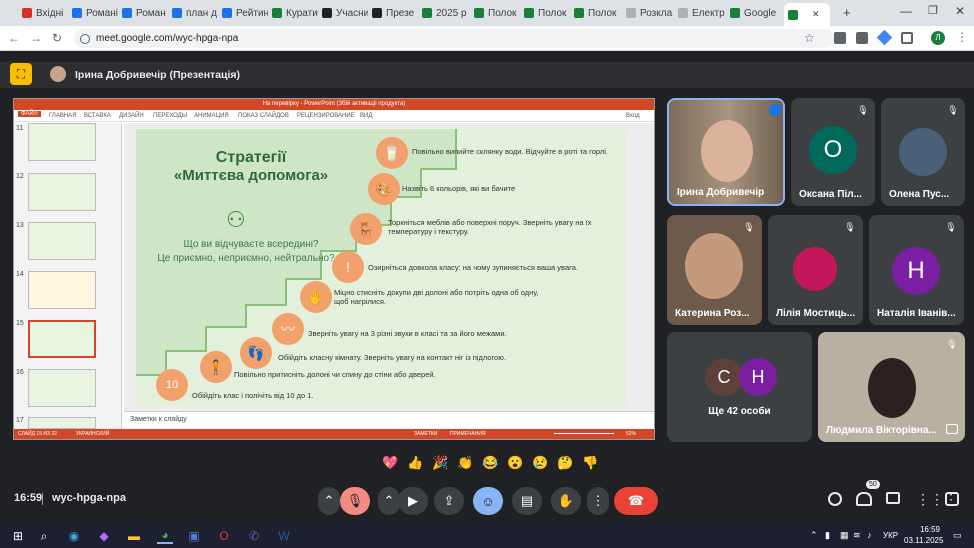  Describe the element at coordinates (862, 38) in the screenshot. I see `translate-icon` at that location.